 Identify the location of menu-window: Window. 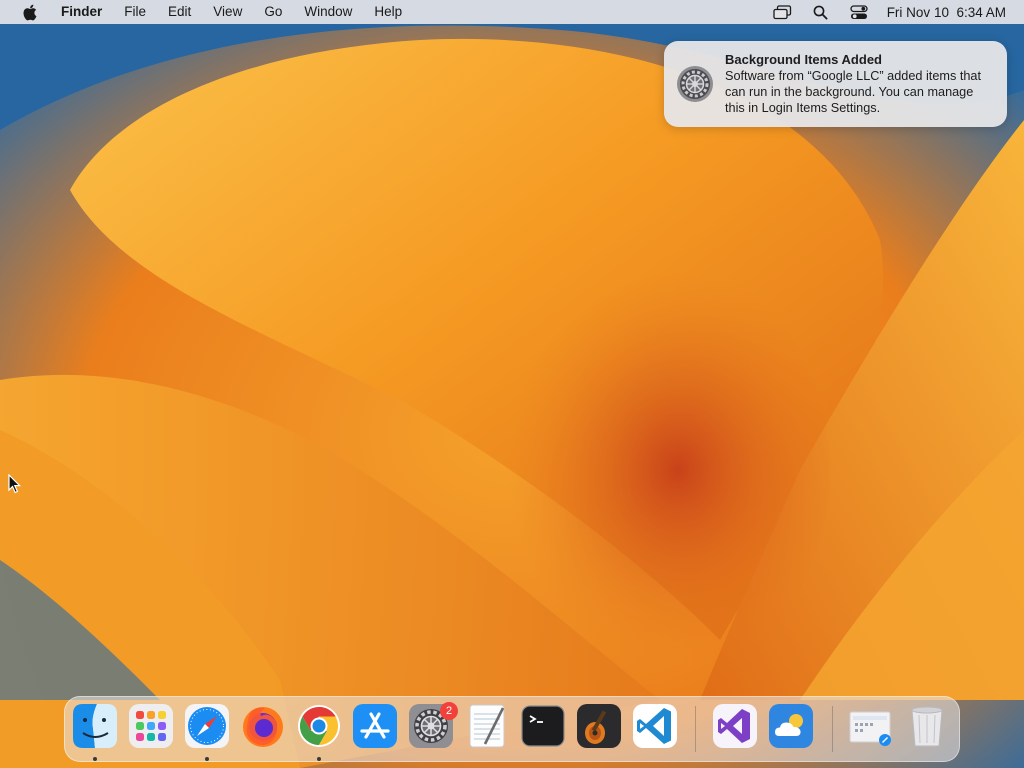
(328, 12).